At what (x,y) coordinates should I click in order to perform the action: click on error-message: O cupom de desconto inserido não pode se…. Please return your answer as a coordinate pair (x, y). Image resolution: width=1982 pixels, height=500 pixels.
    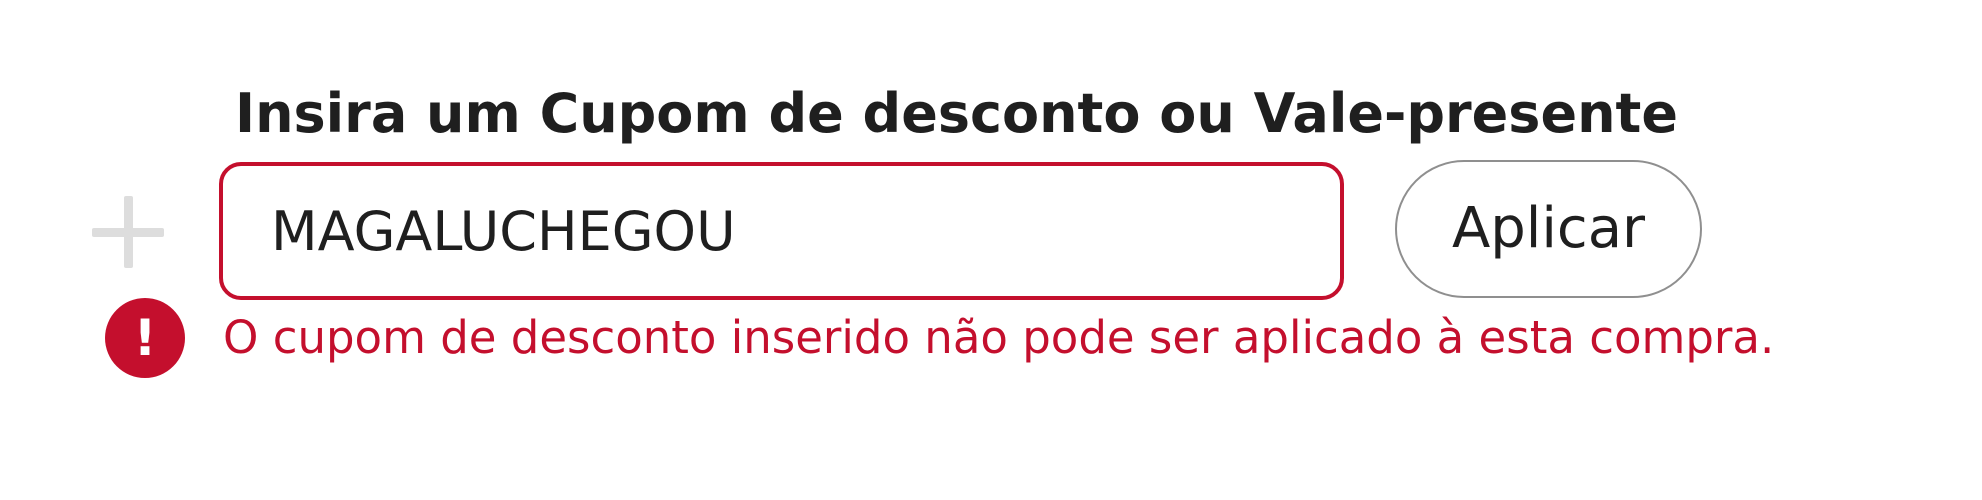
    Looking at the image, I should click on (999, 337).